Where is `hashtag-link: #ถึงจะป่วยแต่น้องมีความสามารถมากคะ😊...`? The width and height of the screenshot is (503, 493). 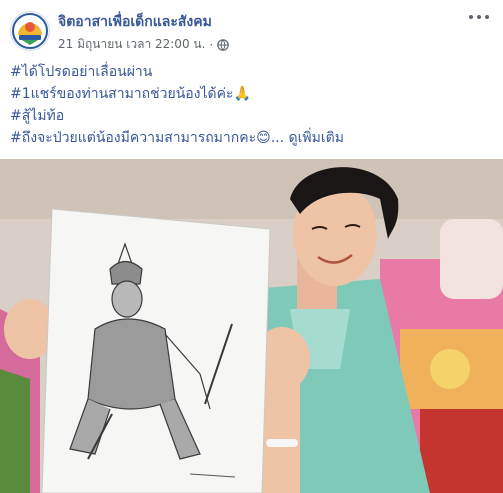
hashtag-link: #ถึงจะป่วยแต่น้องมีความสามารถมากคะ😊... is located at coordinates (147, 138).